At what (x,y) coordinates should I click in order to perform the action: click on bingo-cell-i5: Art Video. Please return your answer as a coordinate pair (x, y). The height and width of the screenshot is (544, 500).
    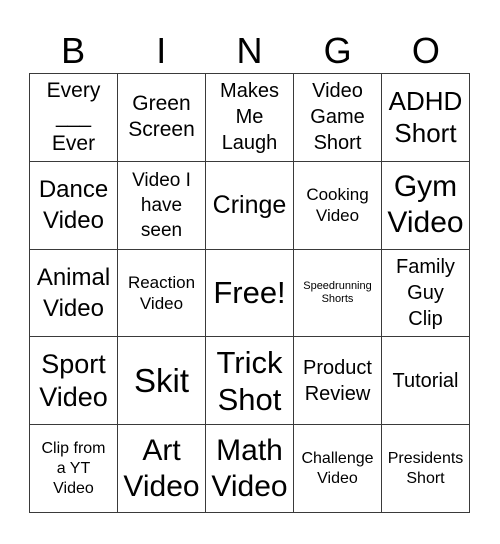
    Looking at the image, I should click on (162, 469).